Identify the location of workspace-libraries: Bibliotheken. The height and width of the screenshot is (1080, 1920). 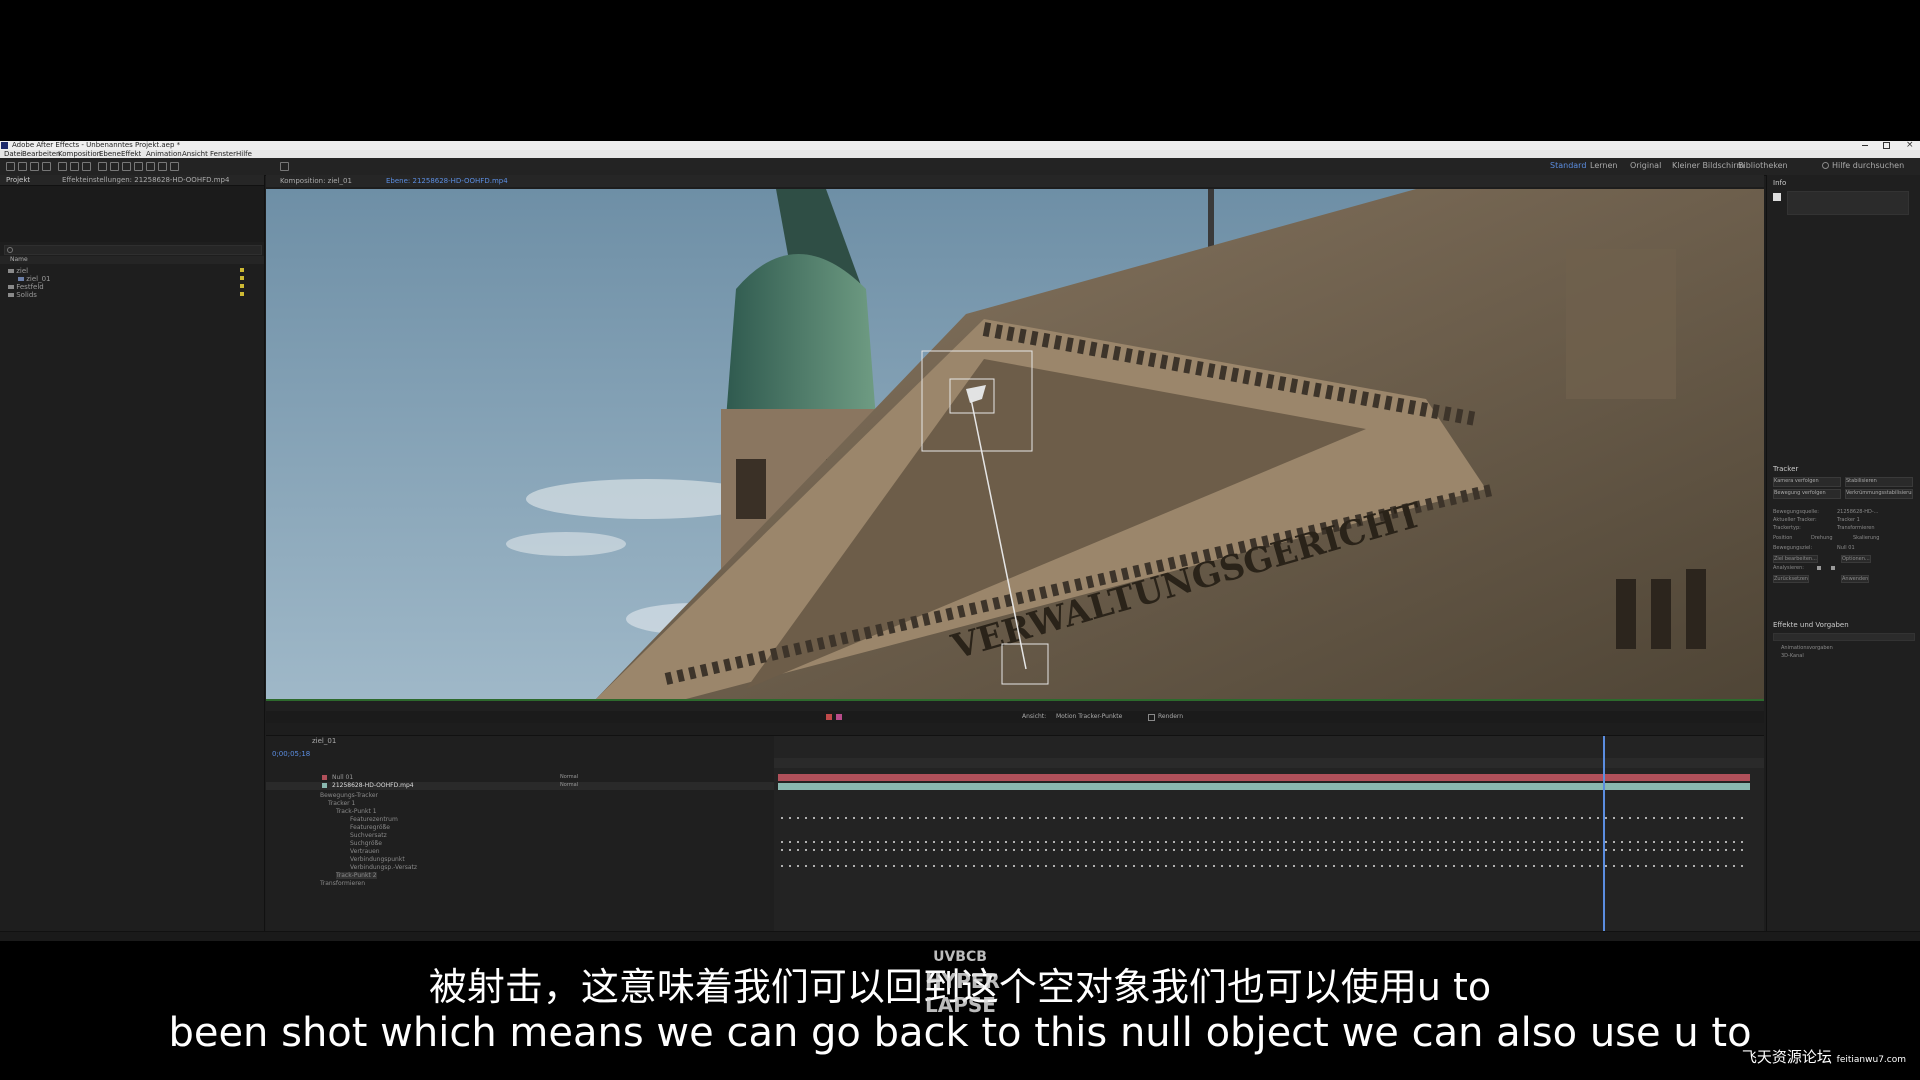
(1763, 165).